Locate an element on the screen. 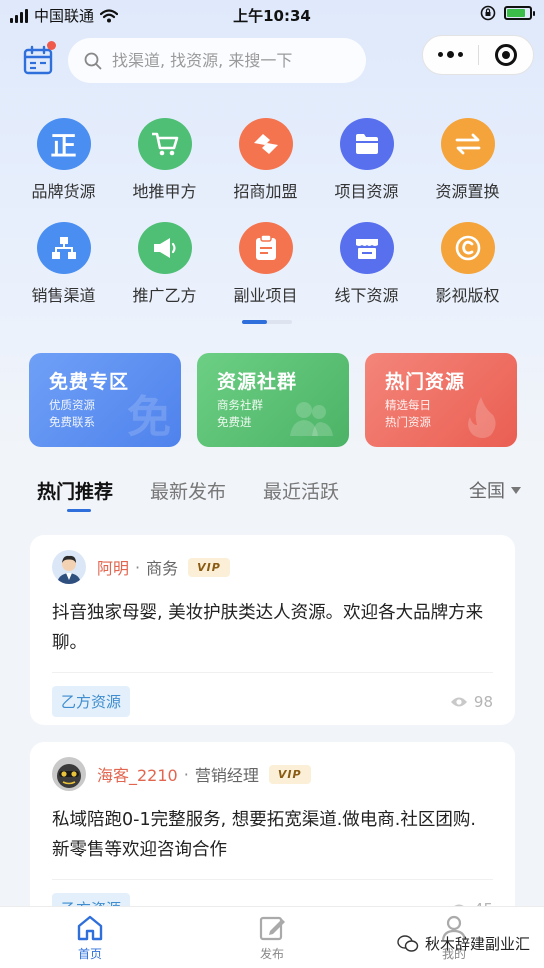  close-miniprogram-button is located at coordinates (505, 55).